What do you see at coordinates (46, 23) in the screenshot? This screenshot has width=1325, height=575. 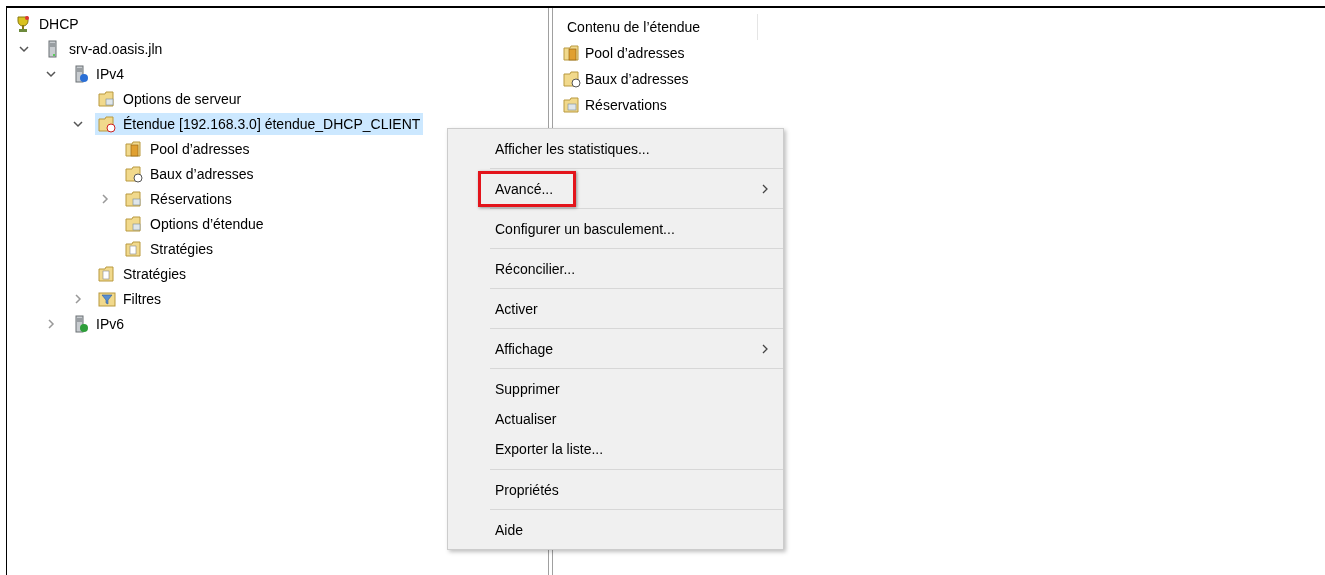 I see `tree-item: DHCP` at bounding box center [46, 23].